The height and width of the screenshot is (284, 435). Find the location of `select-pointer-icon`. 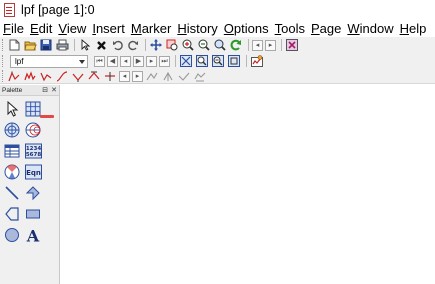

select-pointer-icon is located at coordinates (12, 109).